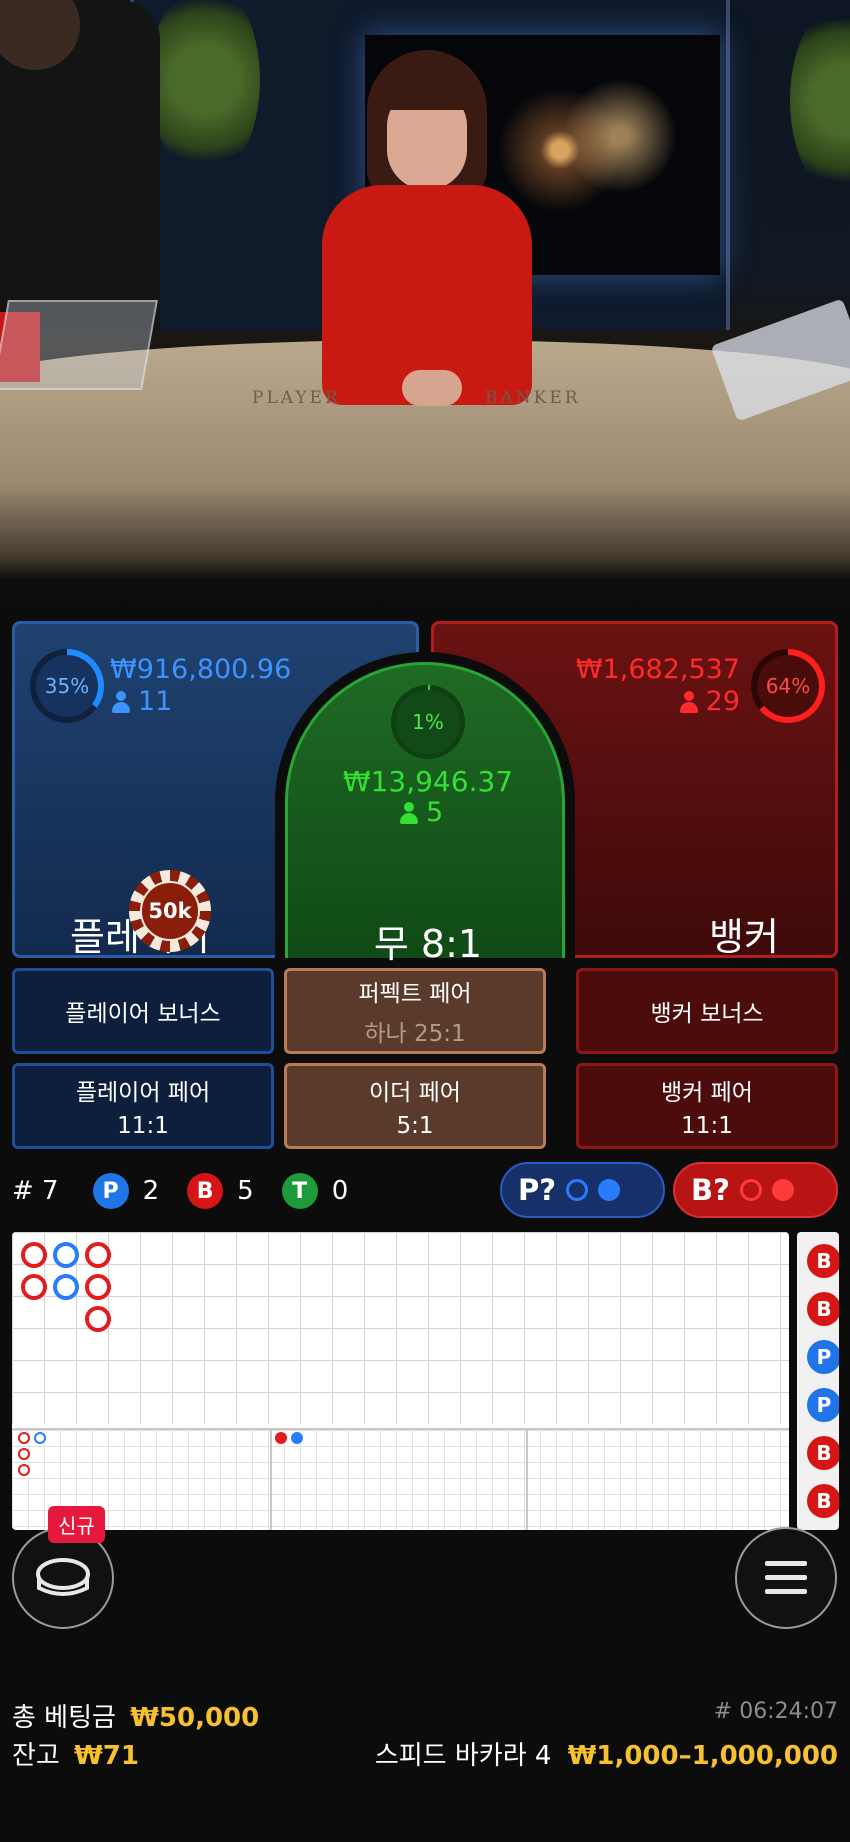 This screenshot has width=850, height=1842. I want to click on either-pair-odds: 5:1, so click(415, 1126).